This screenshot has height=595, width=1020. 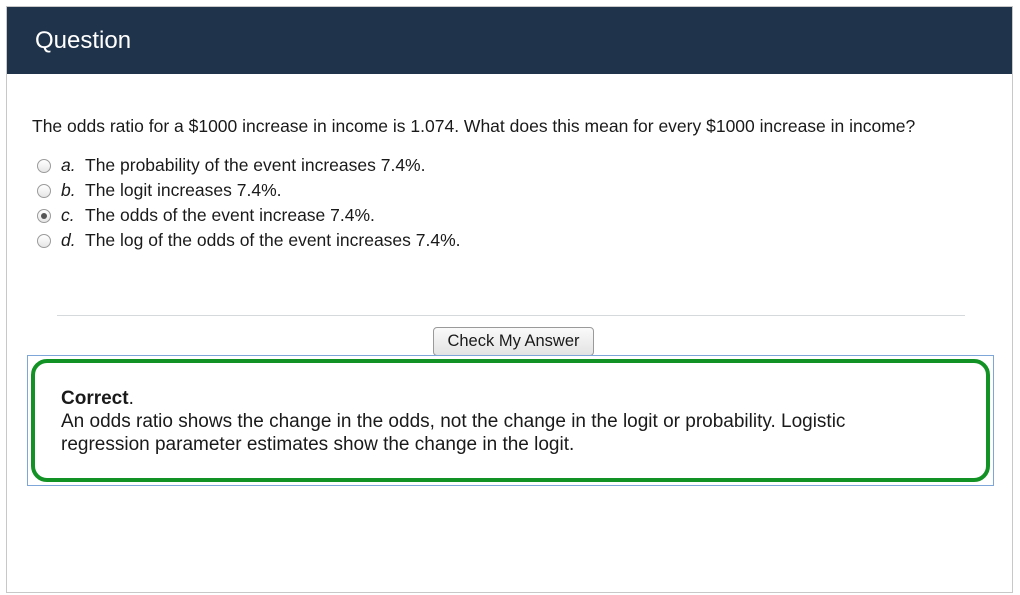 What do you see at coordinates (513, 341) in the screenshot?
I see `check-answer-button: Check My Answer` at bounding box center [513, 341].